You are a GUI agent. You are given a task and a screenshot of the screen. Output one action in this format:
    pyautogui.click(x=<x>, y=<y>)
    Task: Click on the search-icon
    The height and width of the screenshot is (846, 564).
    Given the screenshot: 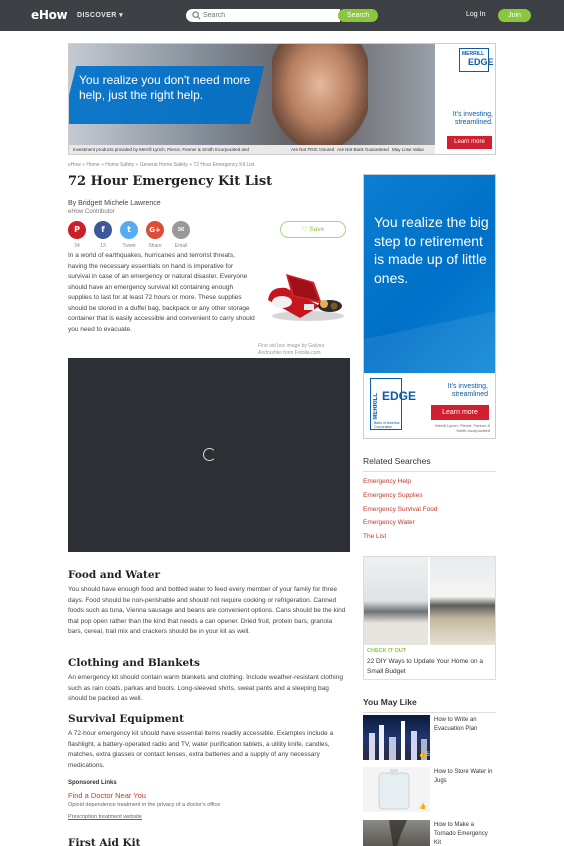 What is the action you would take?
    pyautogui.click(x=196, y=15)
    